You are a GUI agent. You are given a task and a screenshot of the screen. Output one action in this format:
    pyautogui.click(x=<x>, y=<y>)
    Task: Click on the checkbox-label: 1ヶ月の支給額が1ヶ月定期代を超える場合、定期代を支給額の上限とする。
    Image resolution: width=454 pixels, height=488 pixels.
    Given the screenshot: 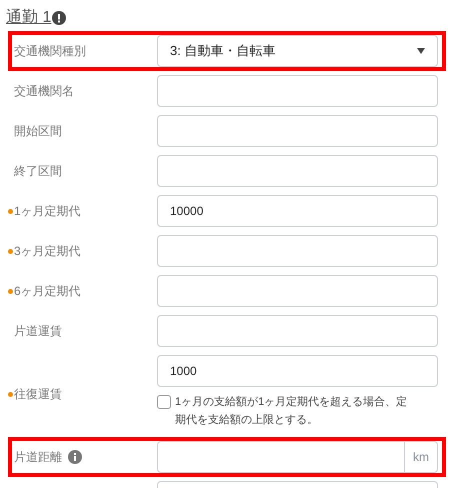 What is the action you would take?
    pyautogui.click(x=291, y=411)
    